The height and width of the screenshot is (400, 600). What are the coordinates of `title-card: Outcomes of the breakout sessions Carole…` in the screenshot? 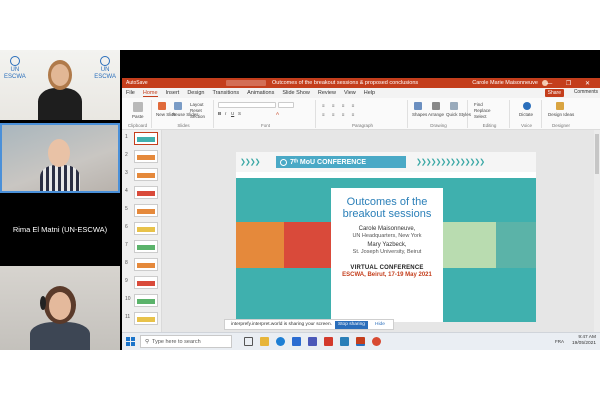 It's located at (387, 255).